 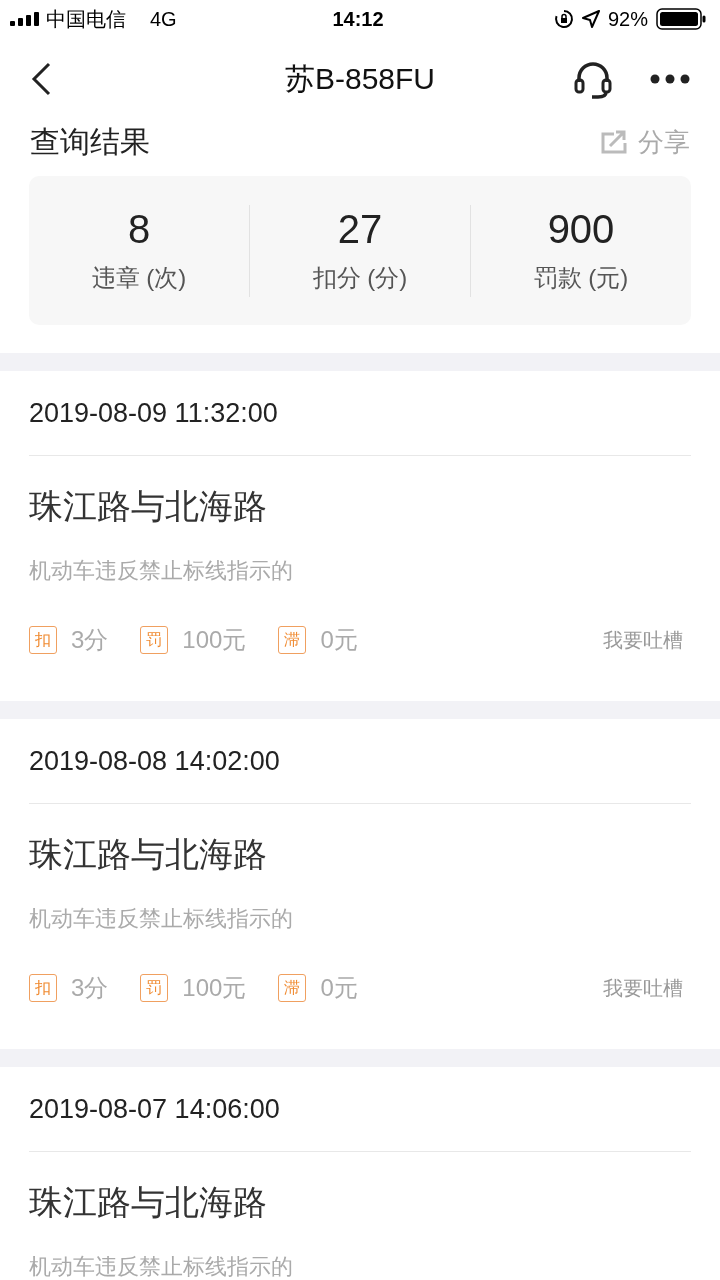 What do you see at coordinates (670, 79) in the screenshot?
I see `more-icon` at bounding box center [670, 79].